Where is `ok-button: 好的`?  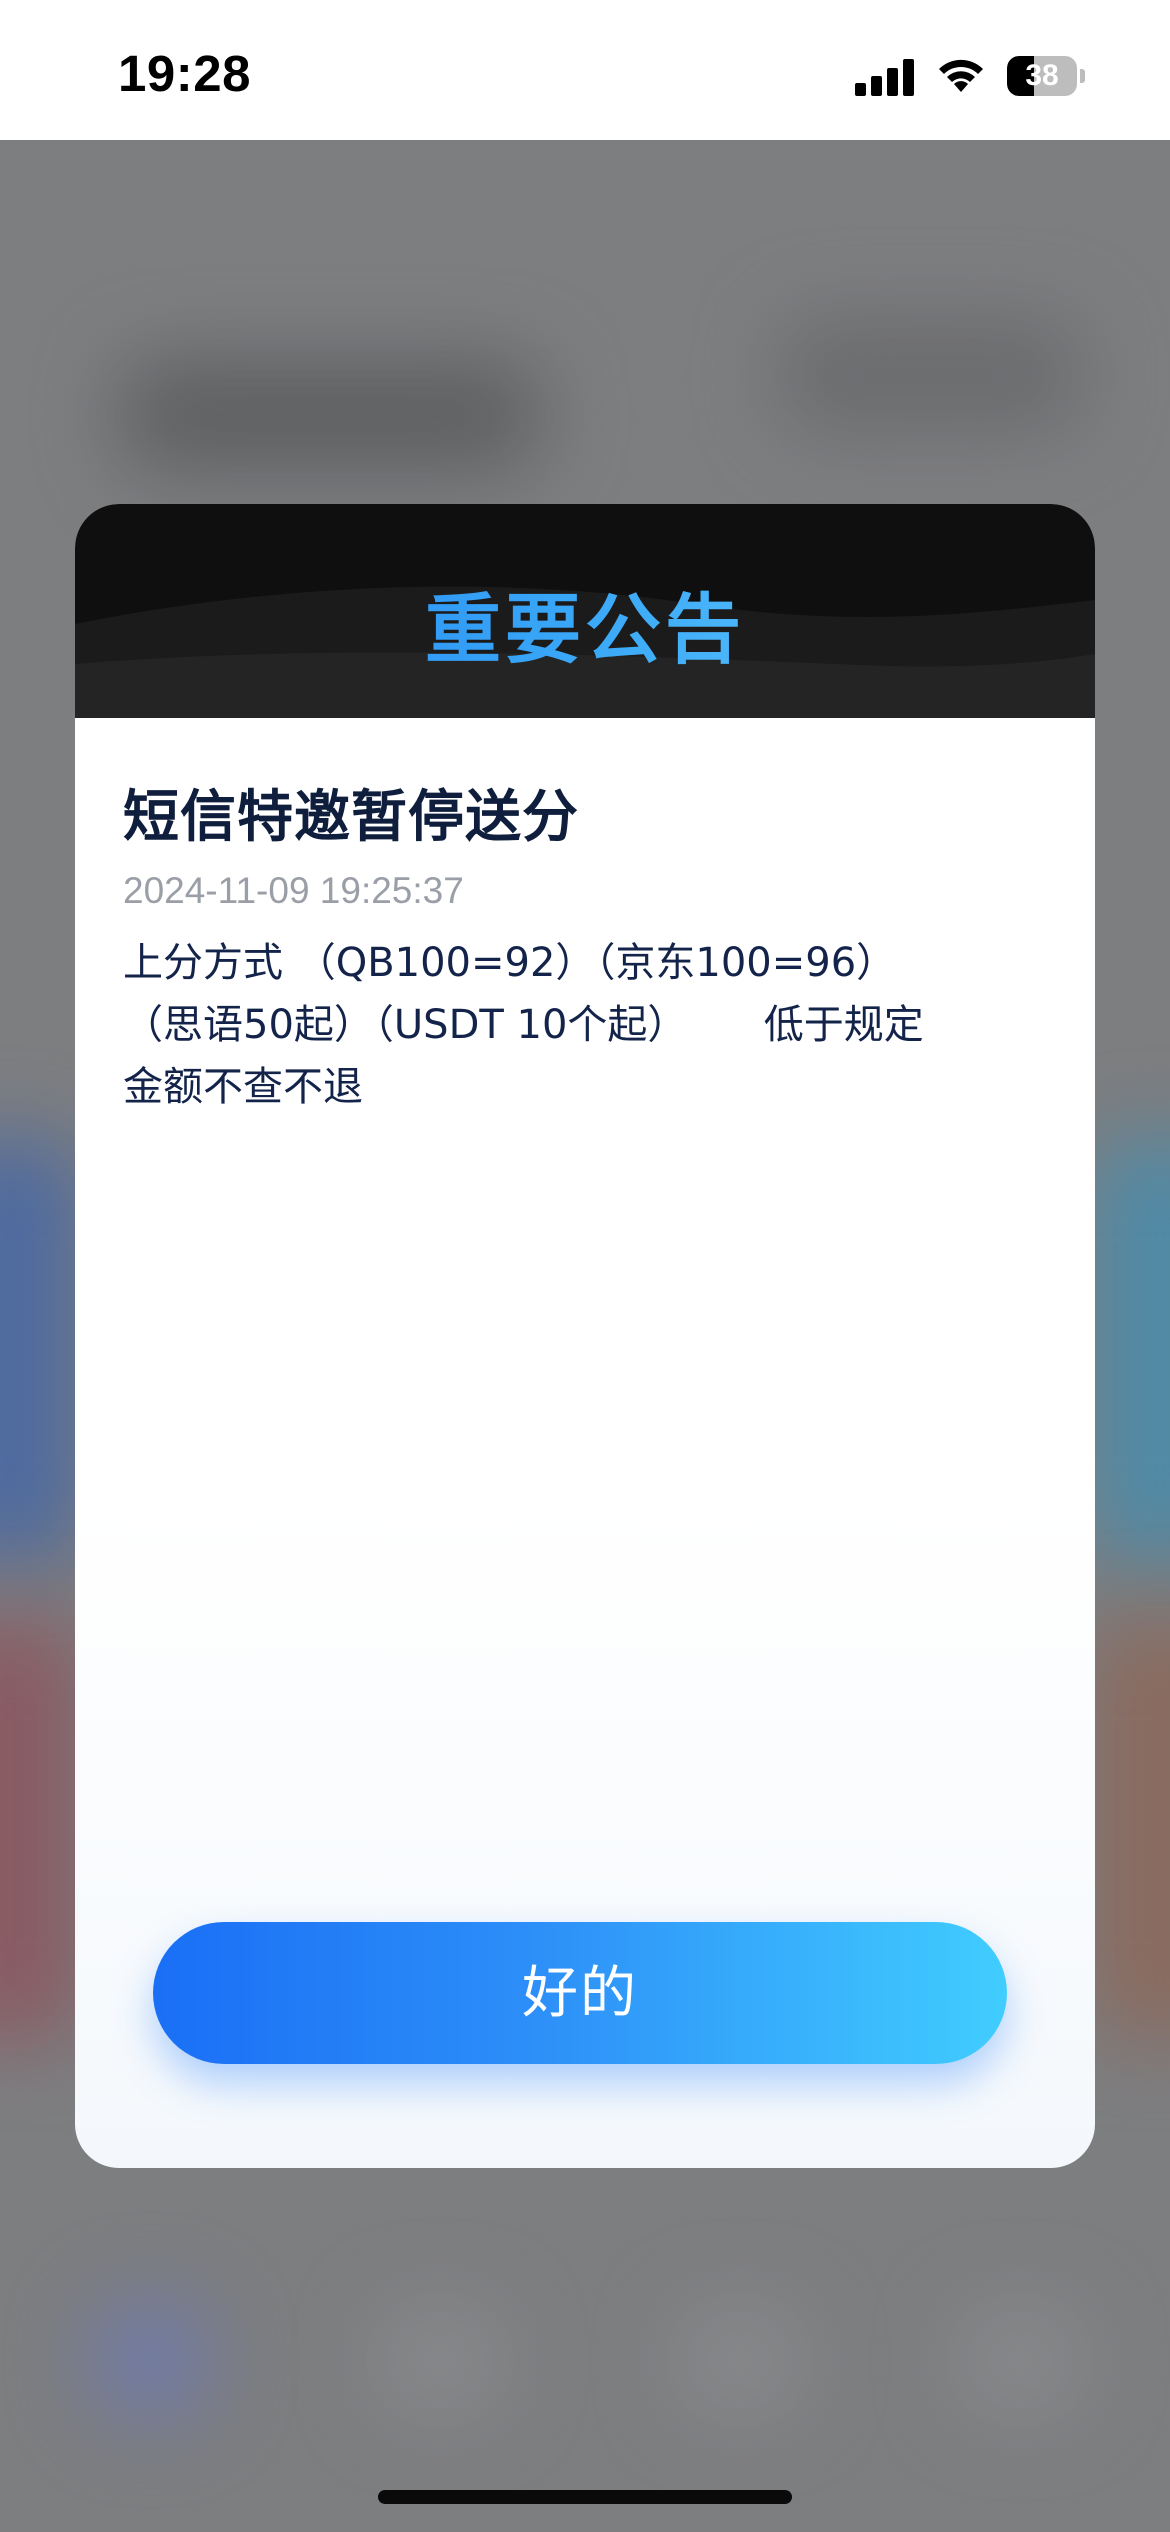 ok-button: 好的 is located at coordinates (580, 1993).